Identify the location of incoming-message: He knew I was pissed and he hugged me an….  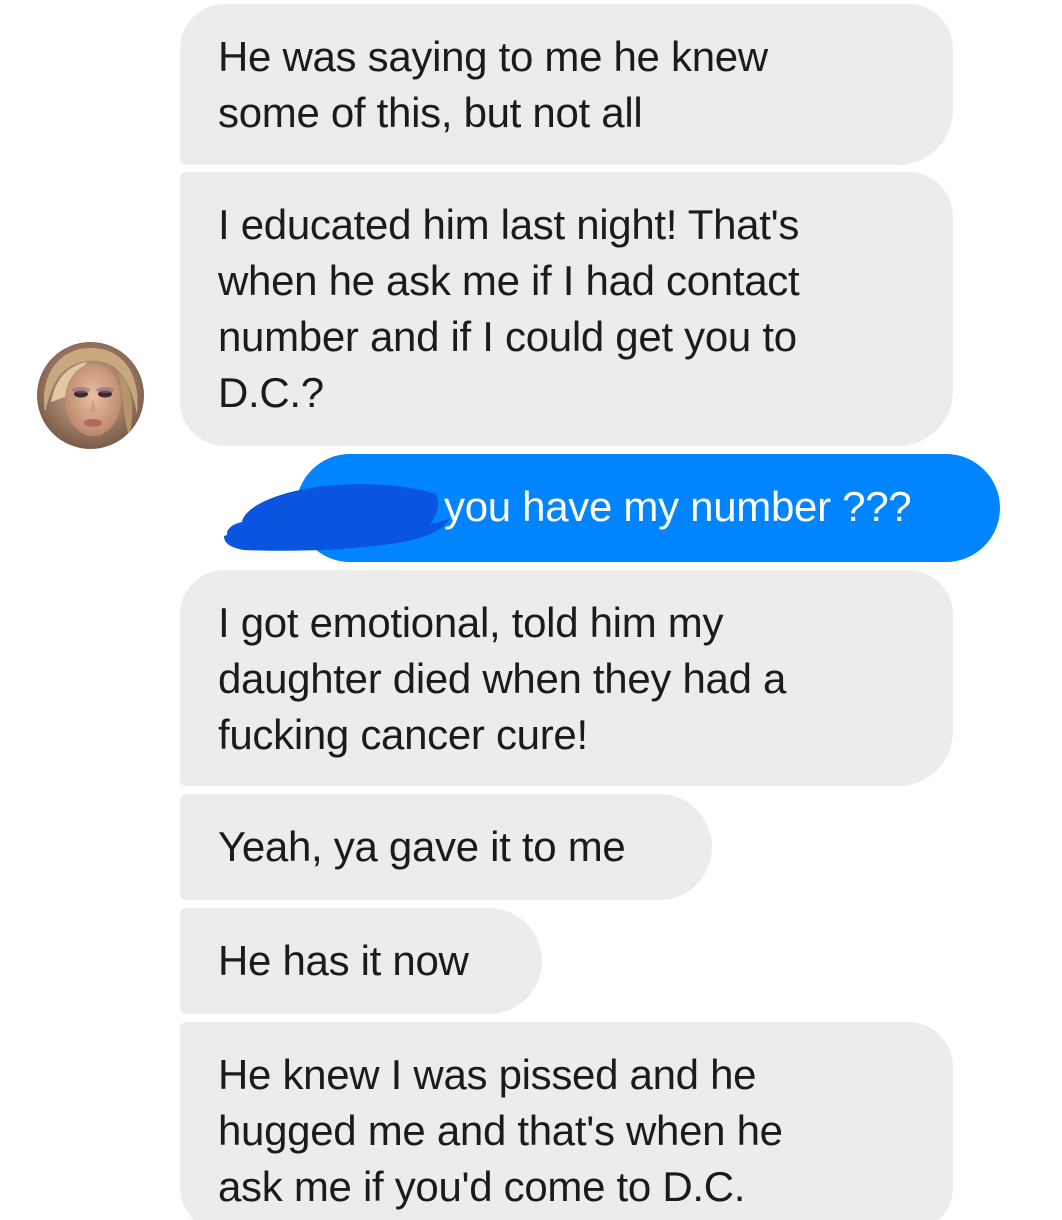
(566, 1121).